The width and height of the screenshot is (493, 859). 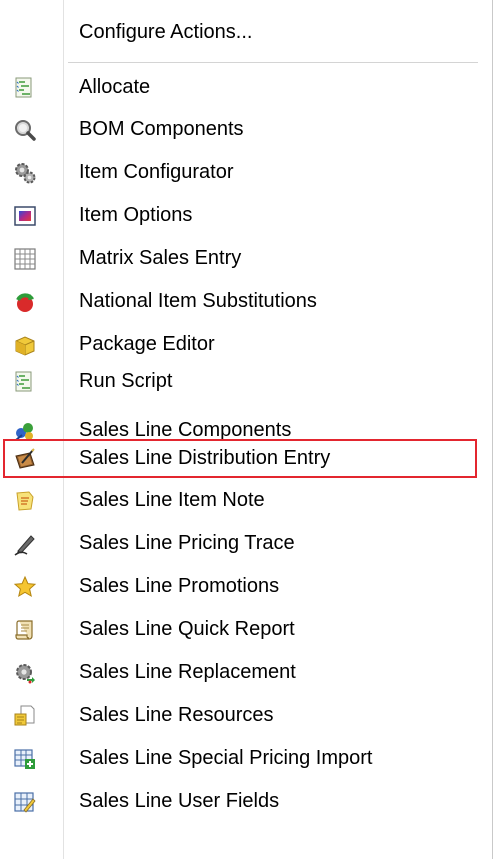 What do you see at coordinates (226, 758) in the screenshot?
I see `menu-item-label: Sales Line Special Pricing Import` at bounding box center [226, 758].